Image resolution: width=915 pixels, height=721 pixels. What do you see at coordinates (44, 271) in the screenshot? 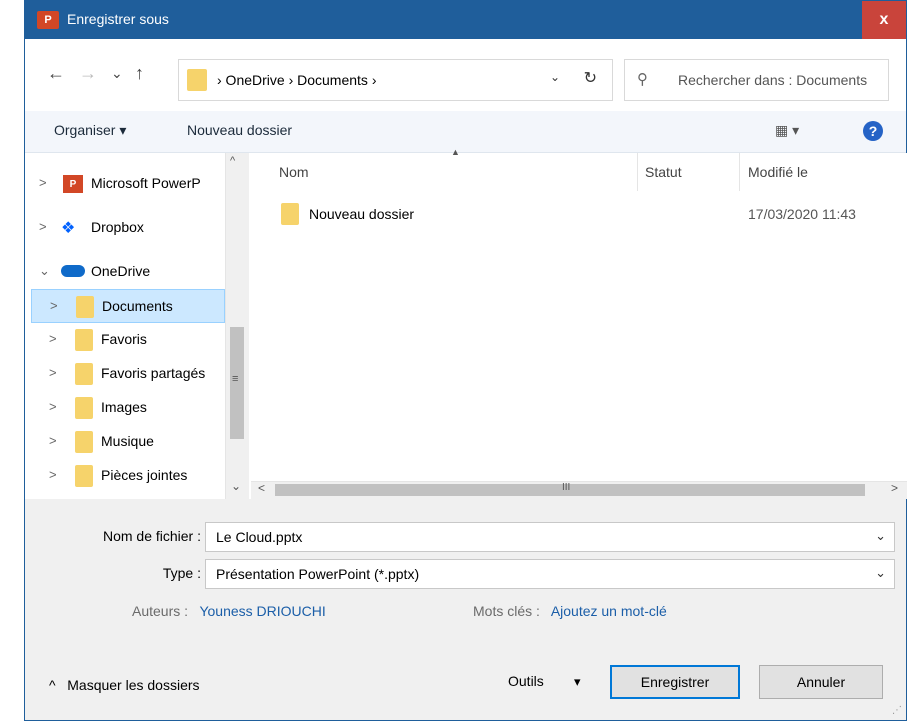
I see `collapse-arrow-icon: ⌄` at bounding box center [44, 271].